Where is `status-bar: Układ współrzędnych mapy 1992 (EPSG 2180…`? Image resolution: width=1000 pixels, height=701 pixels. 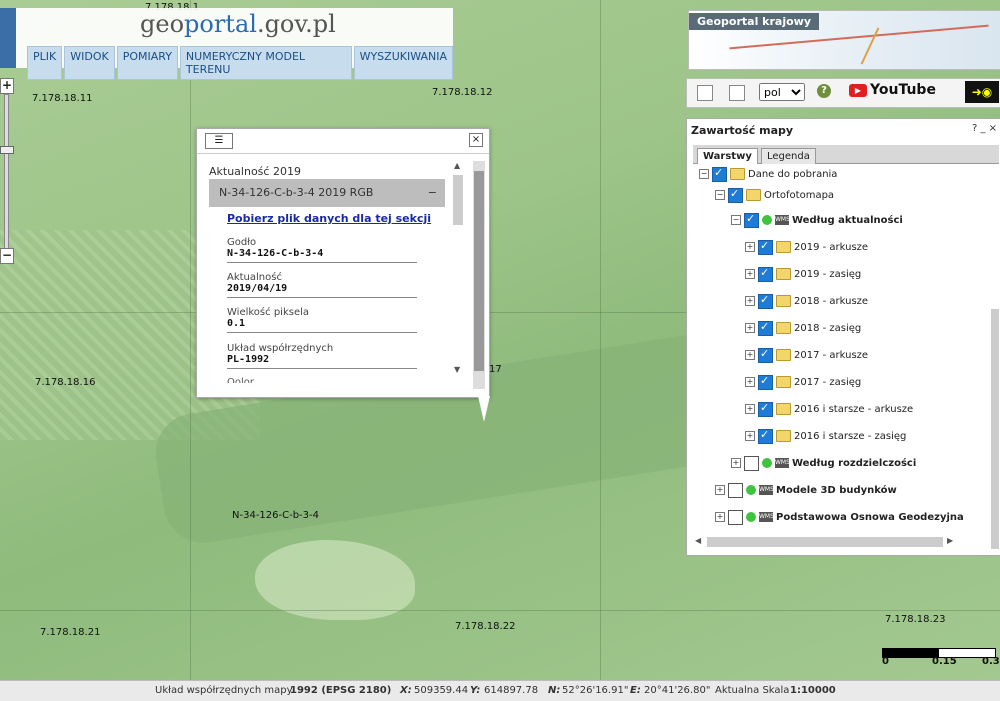
status-bar: Układ współrzędnych mapy 1992 (EPSG 2180… is located at coordinates (500, 690).